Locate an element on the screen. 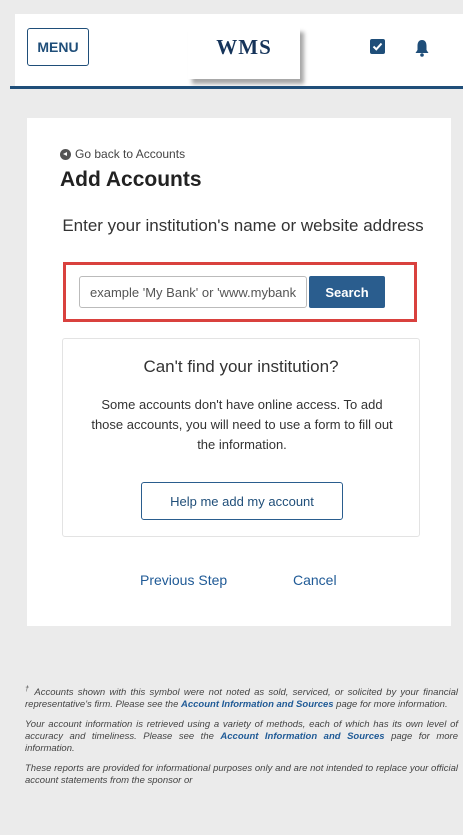 This screenshot has width=463, height=835. check-square-icon is located at coordinates (377, 46).